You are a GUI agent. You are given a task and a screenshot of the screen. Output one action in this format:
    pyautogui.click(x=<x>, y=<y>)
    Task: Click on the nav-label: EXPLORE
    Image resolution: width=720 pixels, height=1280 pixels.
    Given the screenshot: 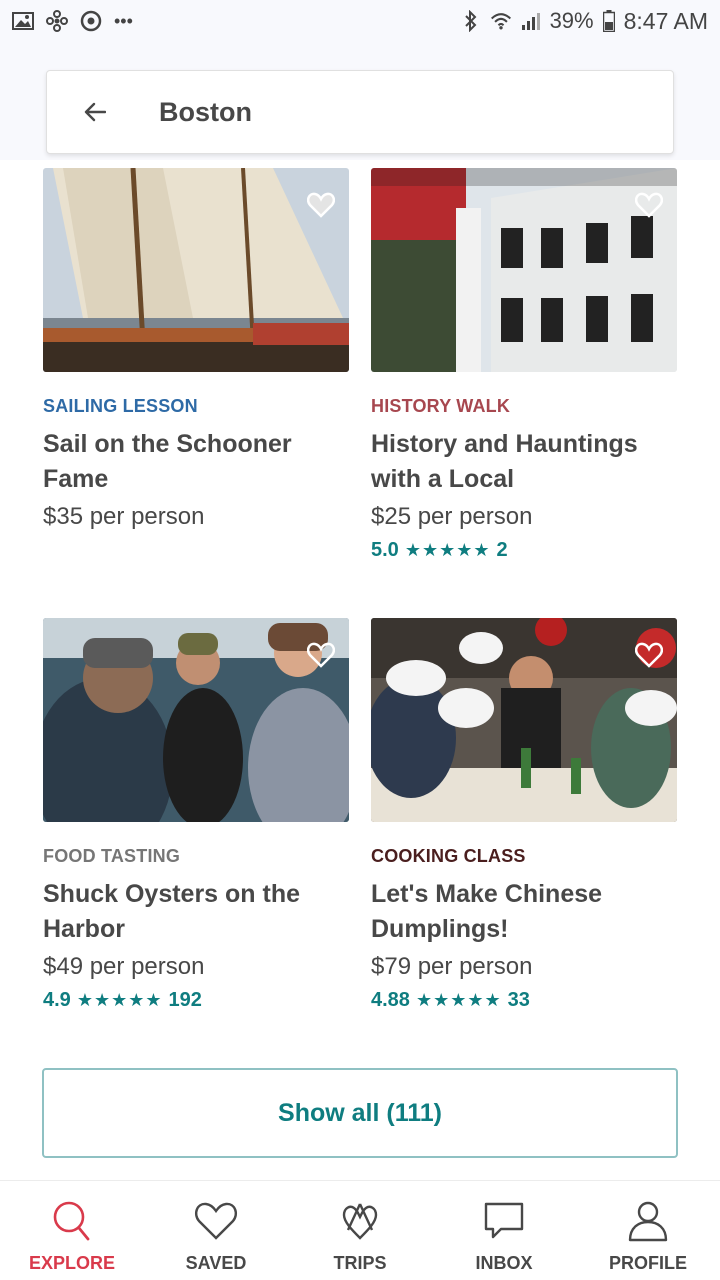 What is the action you would take?
    pyautogui.click(x=72, y=1263)
    